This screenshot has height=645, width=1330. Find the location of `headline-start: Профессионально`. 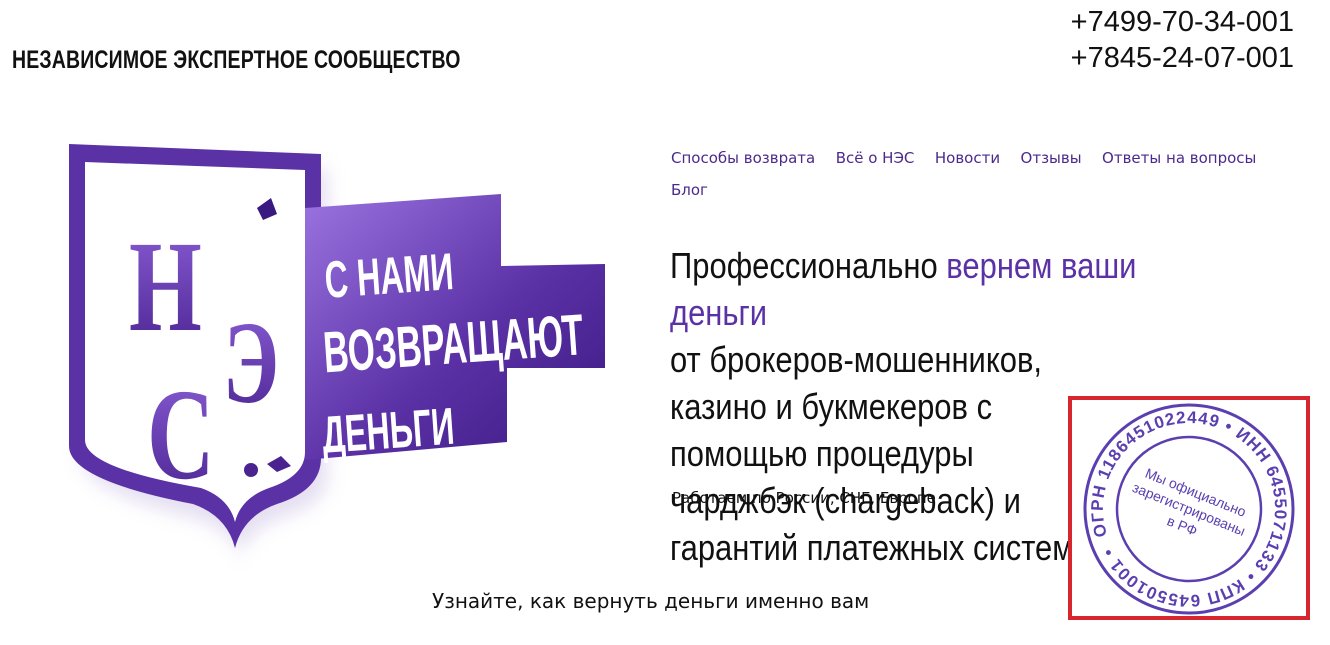

headline-start: Профессионально is located at coordinates (808, 265).